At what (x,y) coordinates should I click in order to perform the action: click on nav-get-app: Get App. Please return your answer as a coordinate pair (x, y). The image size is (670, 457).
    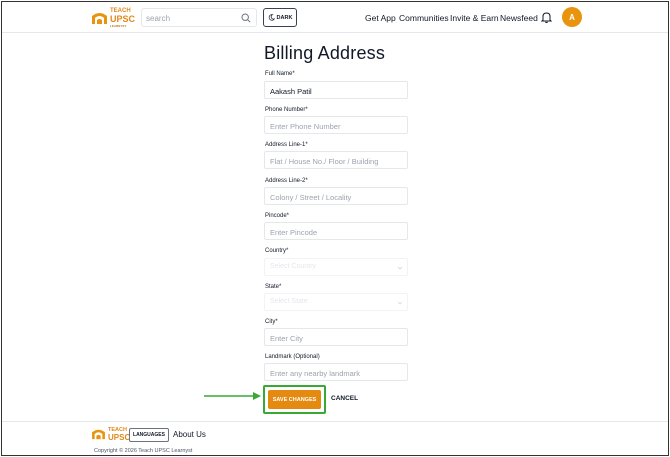
    Looking at the image, I should click on (380, 18).